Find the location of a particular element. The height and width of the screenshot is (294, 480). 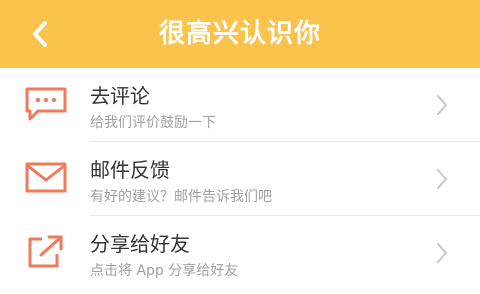

item-subtitle: 有好的建议？邮件告诉我们吧 is located at coordinates (181, 197).